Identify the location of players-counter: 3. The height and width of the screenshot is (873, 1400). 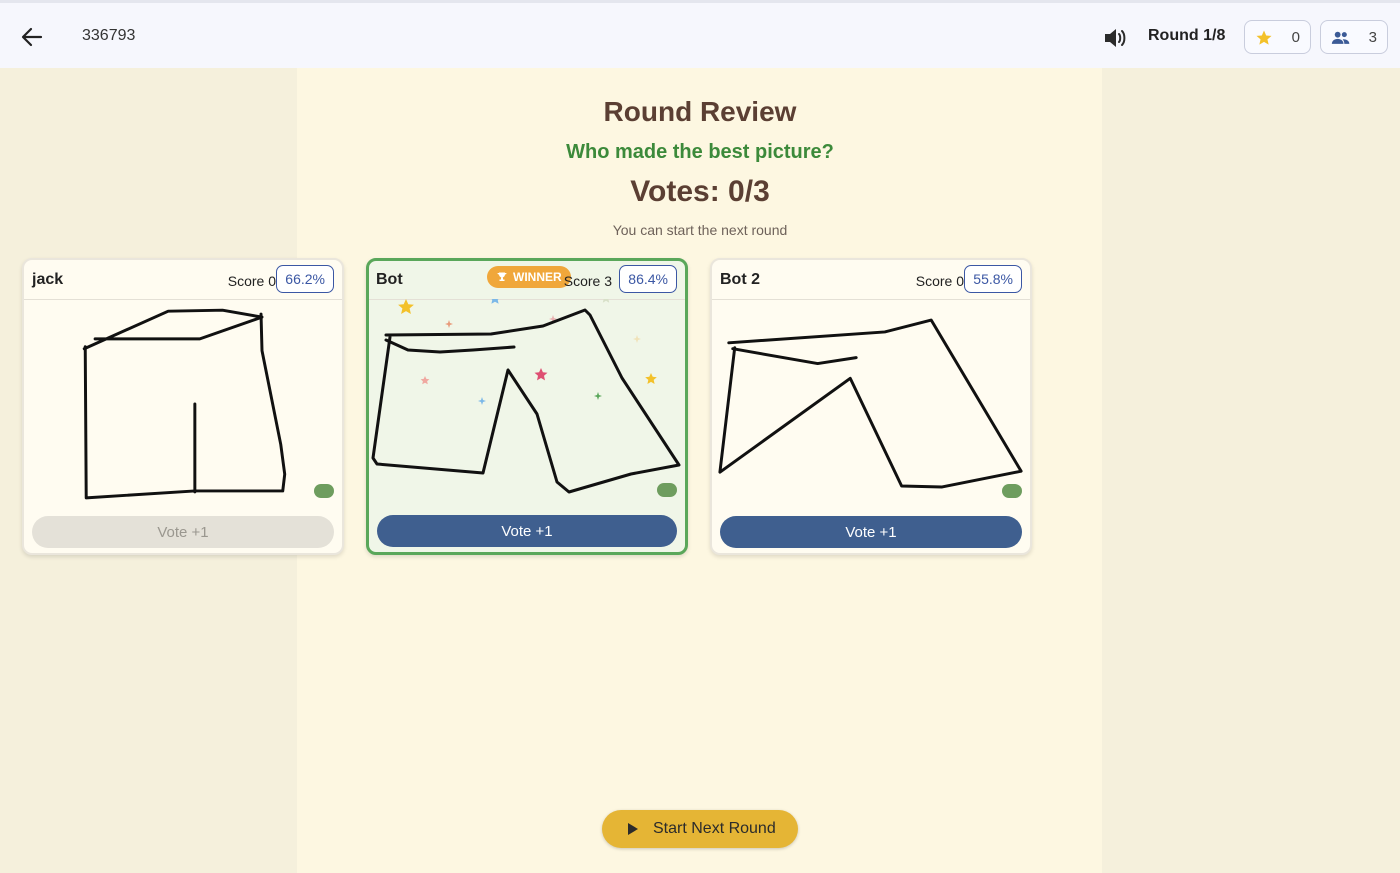
(1354, 37).